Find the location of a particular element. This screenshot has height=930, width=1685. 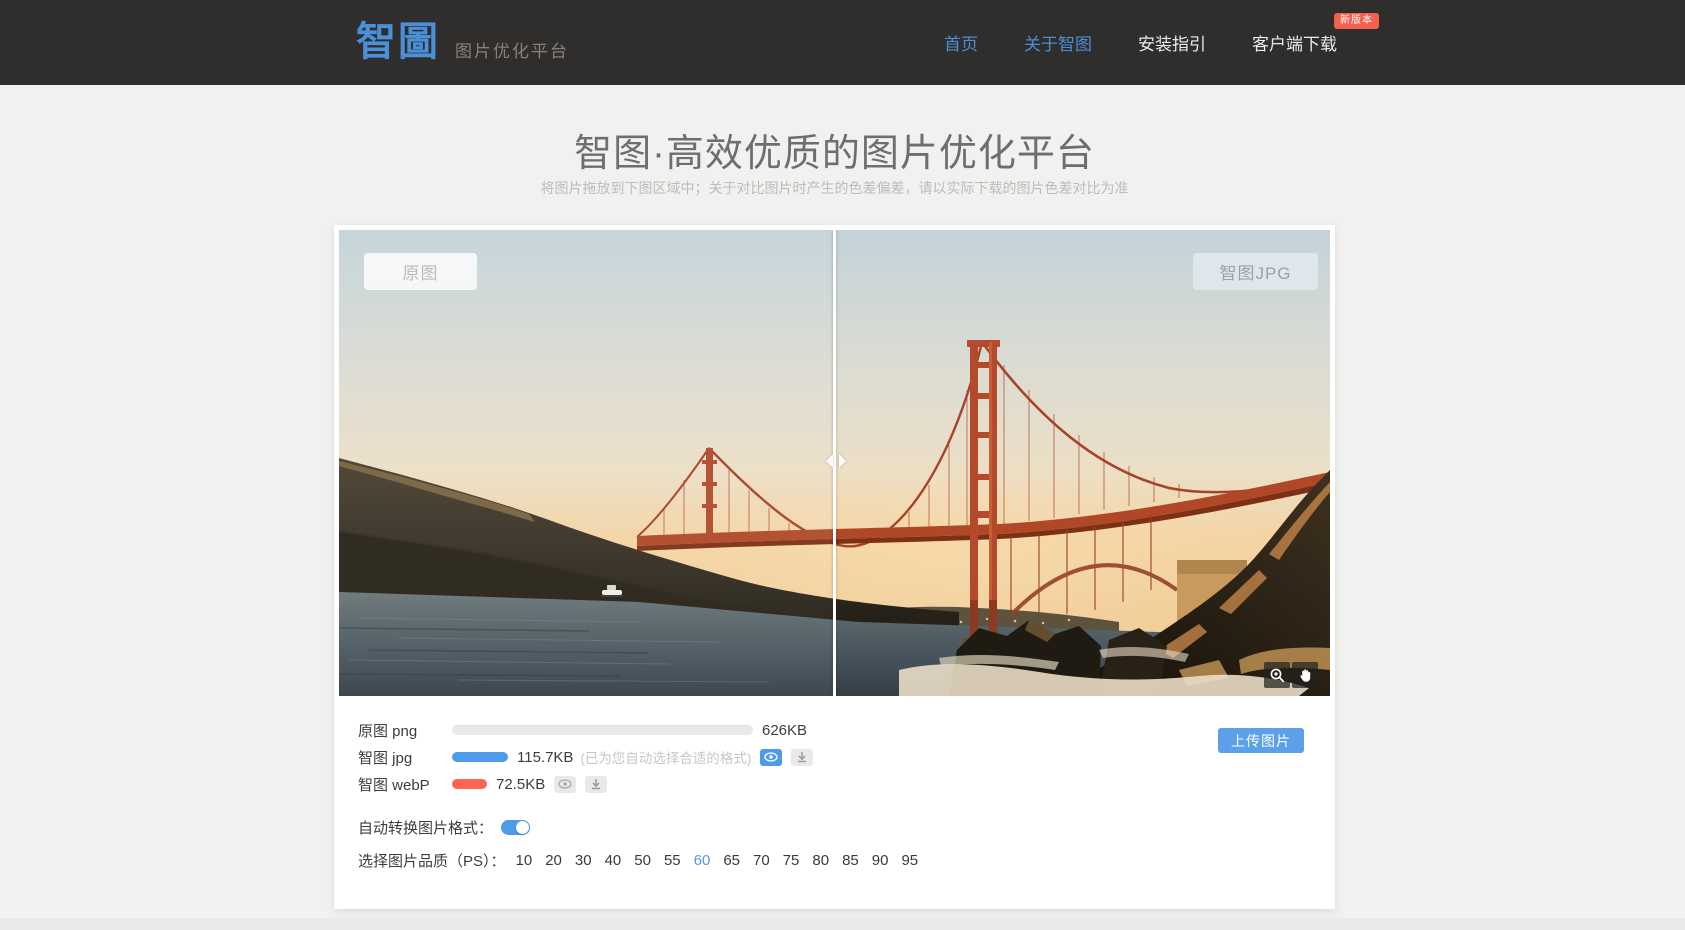

file-size: 115.7KB is located at coordinates (545, 757).